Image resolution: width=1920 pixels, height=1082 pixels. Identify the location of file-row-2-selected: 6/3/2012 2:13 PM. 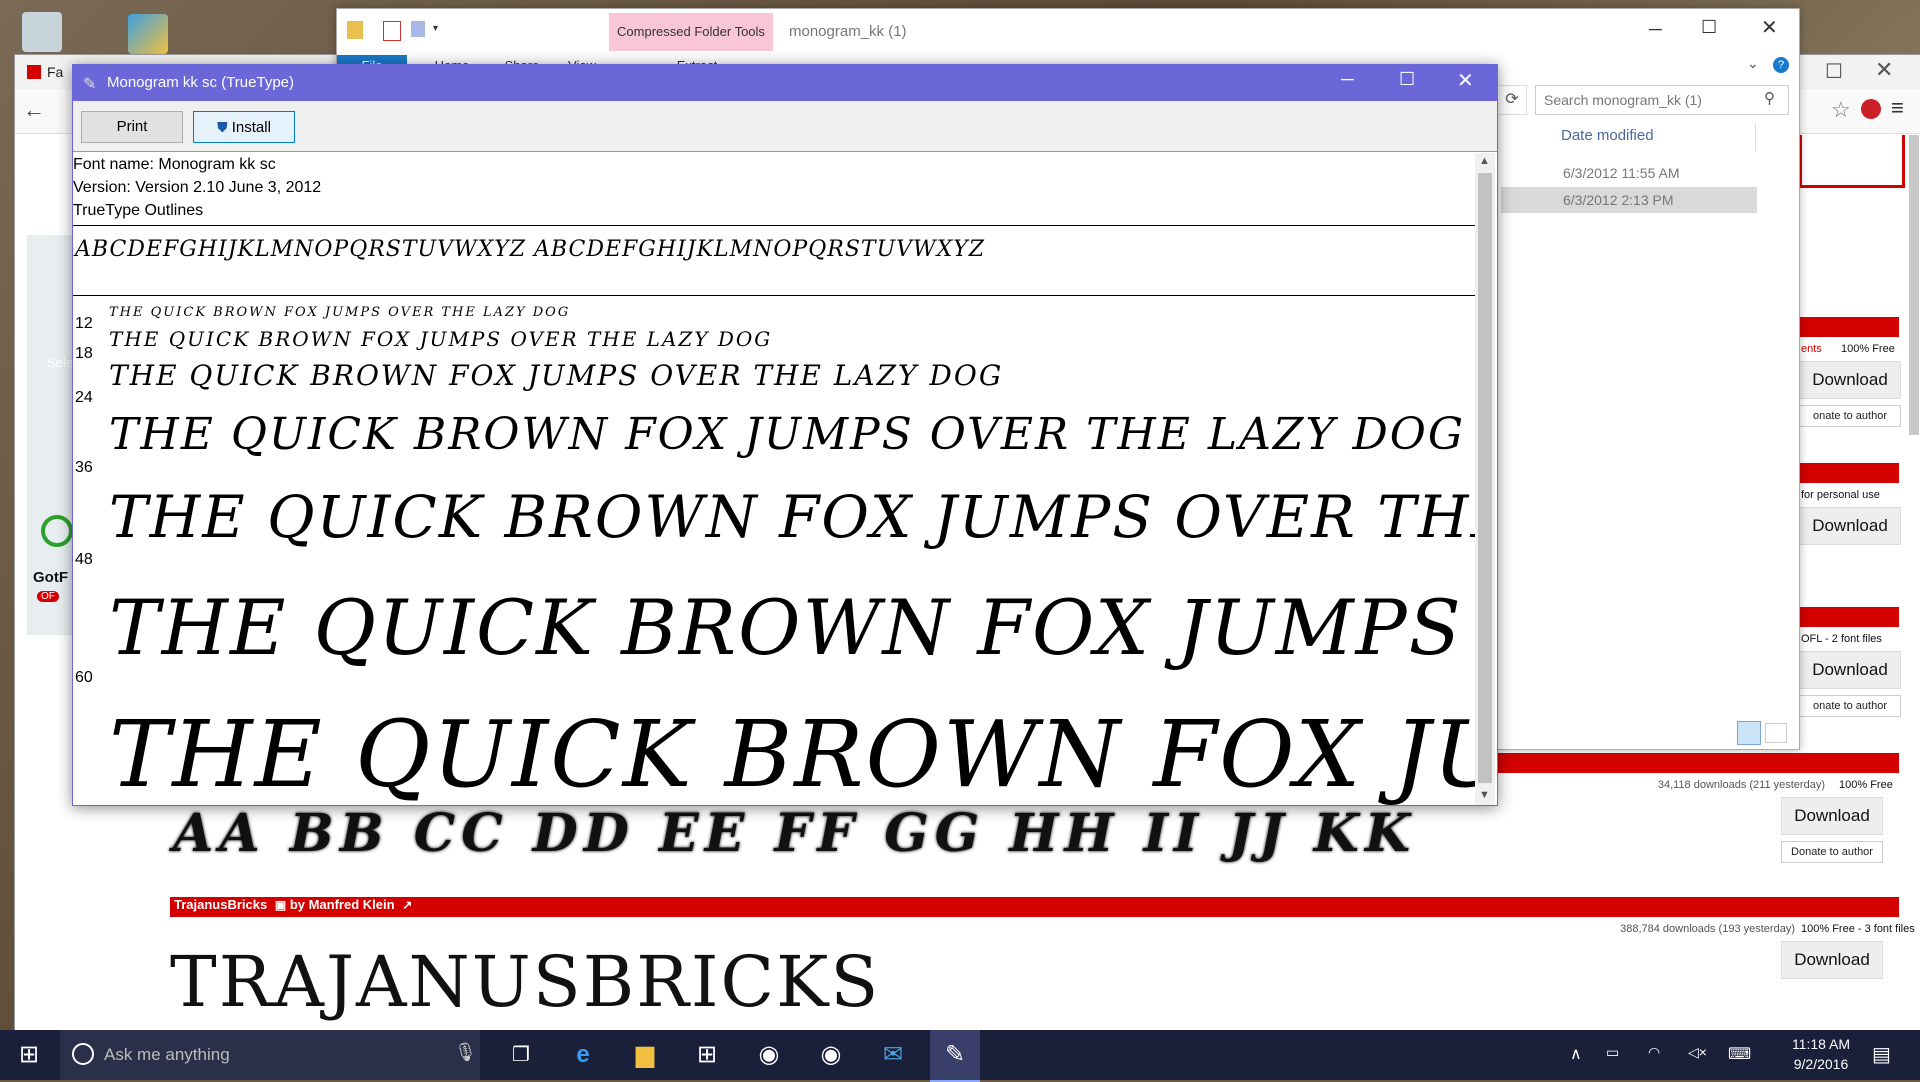
(1629, 200).